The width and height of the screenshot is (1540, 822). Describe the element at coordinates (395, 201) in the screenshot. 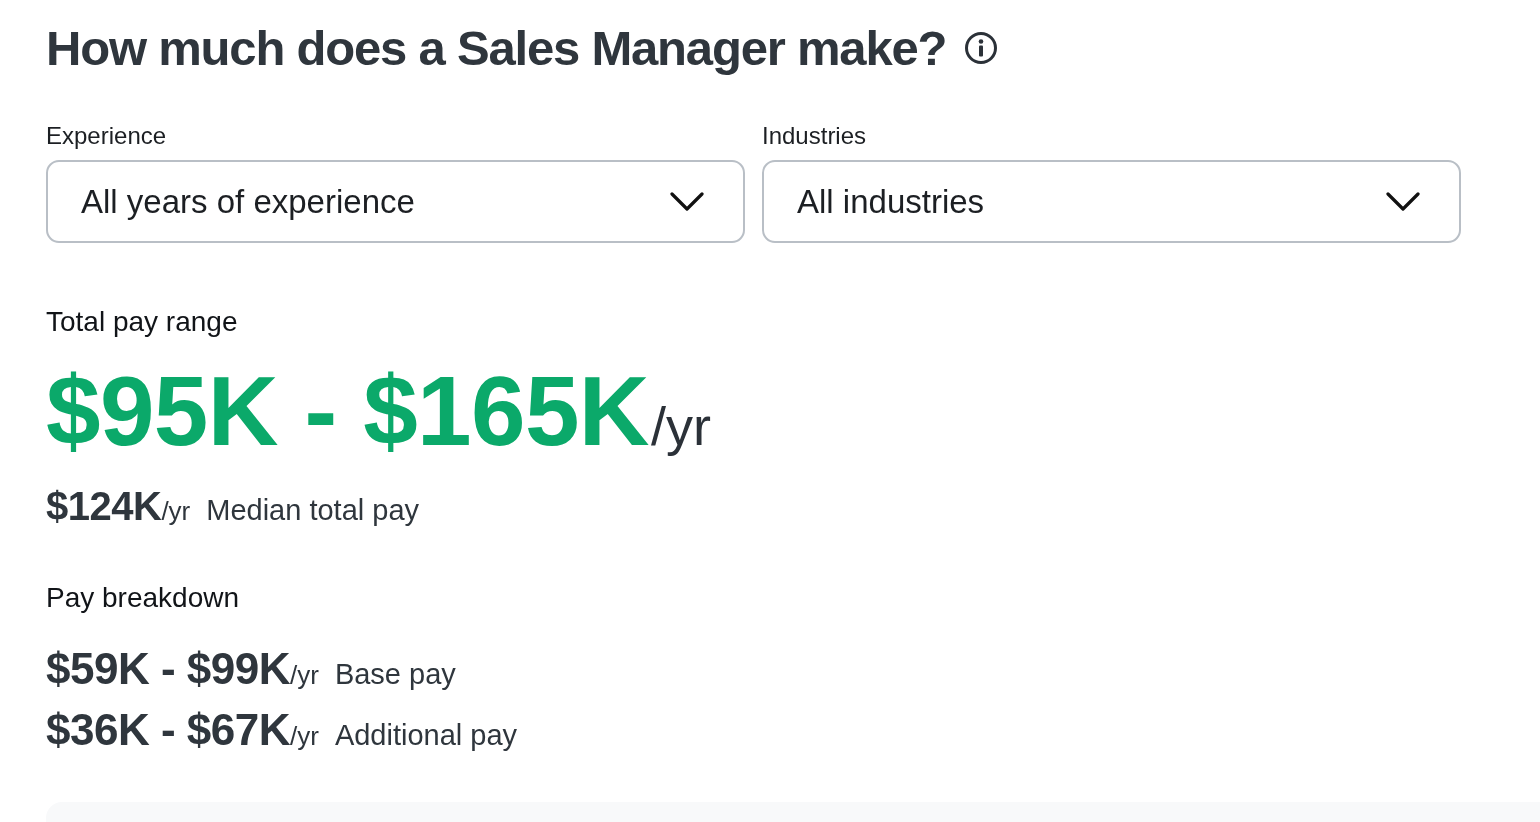

I see `dropdown: All years of experience` at that location.